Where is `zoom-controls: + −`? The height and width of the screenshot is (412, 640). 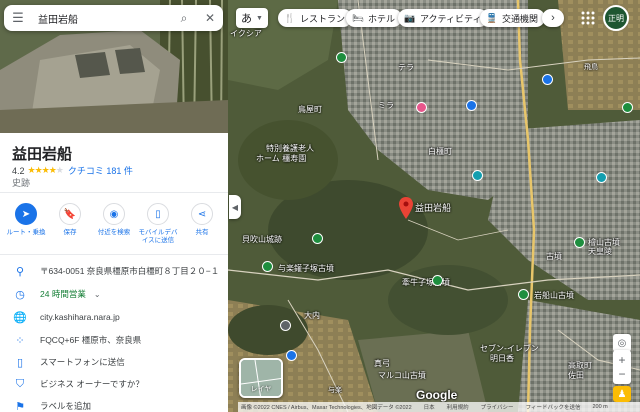
zoom-controls: + − is located at coordinates (622, 367).